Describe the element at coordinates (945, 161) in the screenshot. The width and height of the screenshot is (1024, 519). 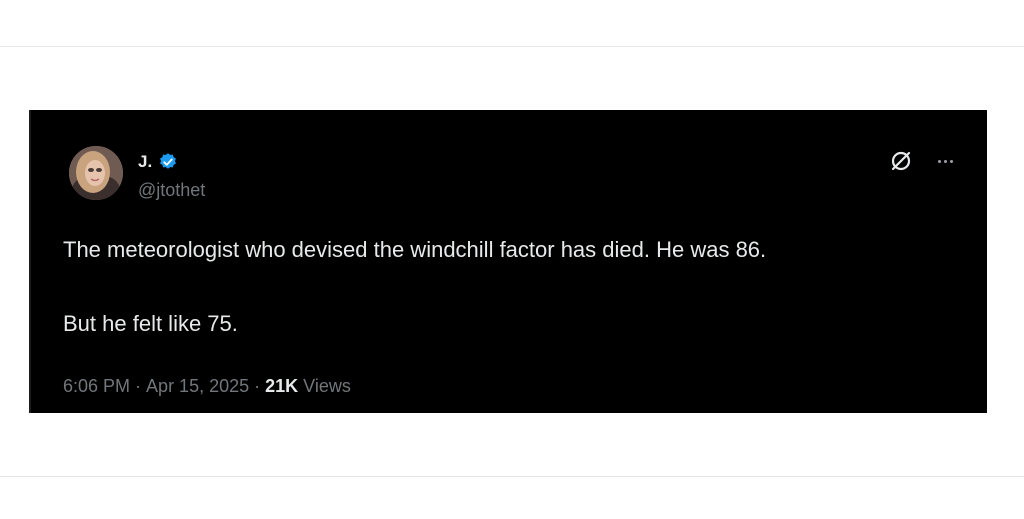
I see `more-options-icon` at that location.